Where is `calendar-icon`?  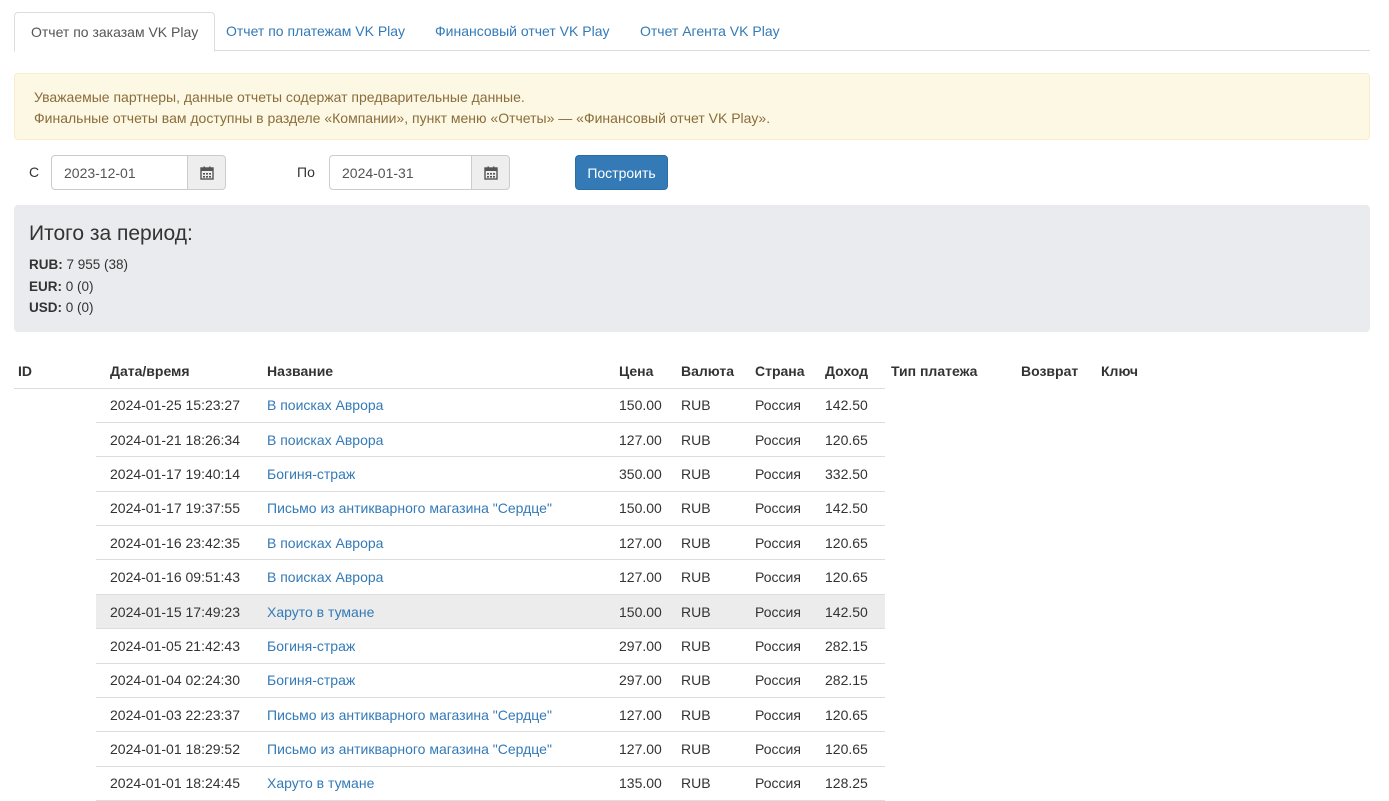
calendar-icon is located at coordinates (206, 173).